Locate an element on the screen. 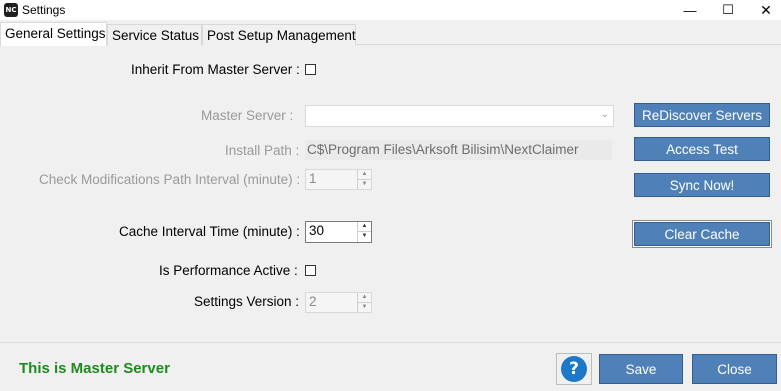  tab-post-setup-management: Post Setup Management is located at coordinates (279, 34).